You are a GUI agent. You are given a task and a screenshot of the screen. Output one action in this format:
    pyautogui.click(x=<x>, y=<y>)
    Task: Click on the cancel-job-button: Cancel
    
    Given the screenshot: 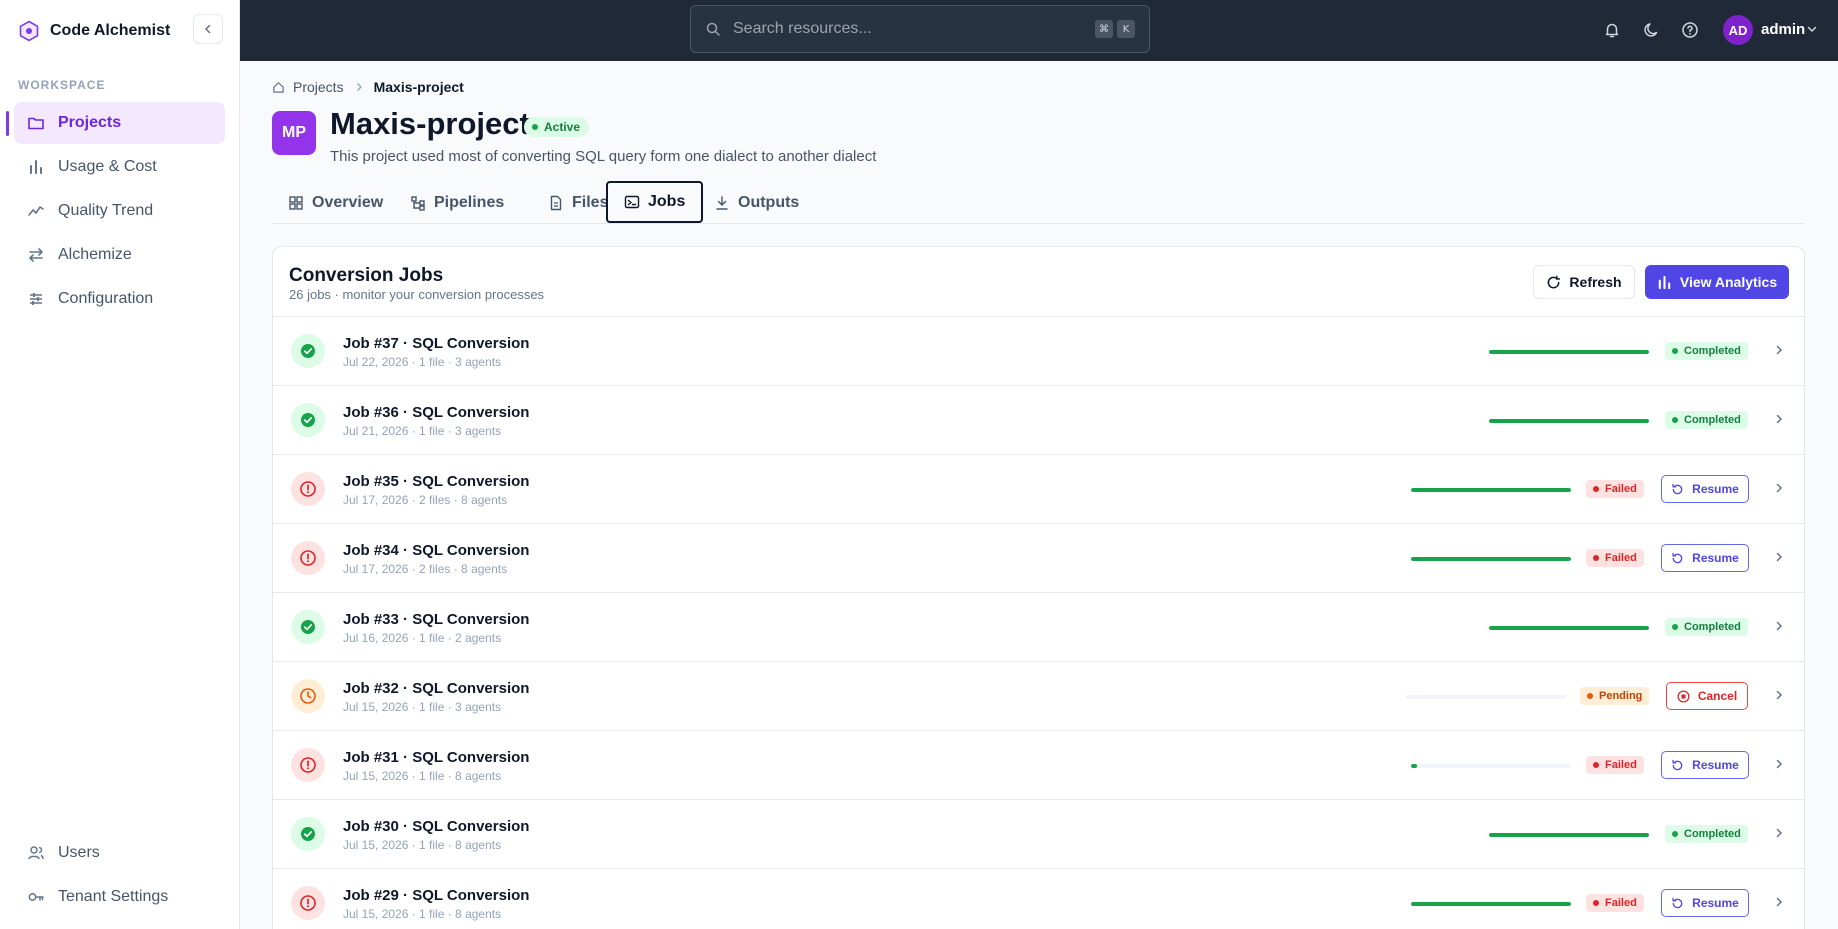 What is the action you would take?
    pyautogui.click(x=1707, y=696)
    